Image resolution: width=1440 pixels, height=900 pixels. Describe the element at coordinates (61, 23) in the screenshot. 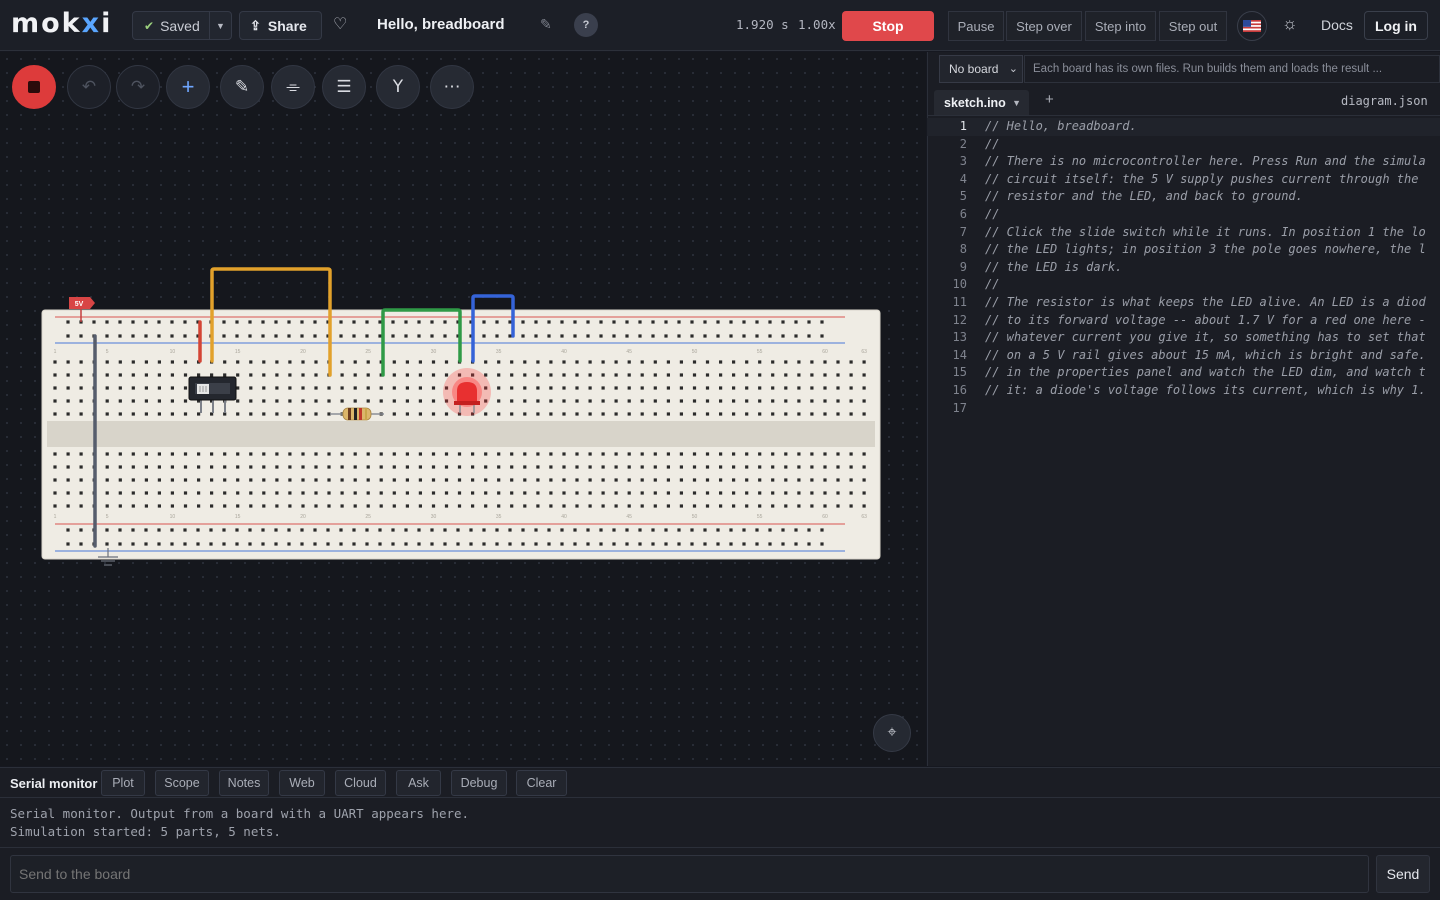

I see `app-logo: mokxi` at that location.